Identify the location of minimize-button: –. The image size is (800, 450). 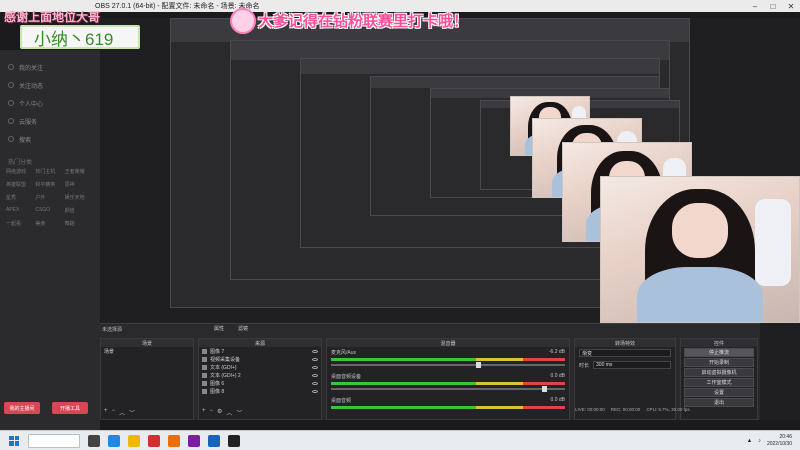
(755, 6).